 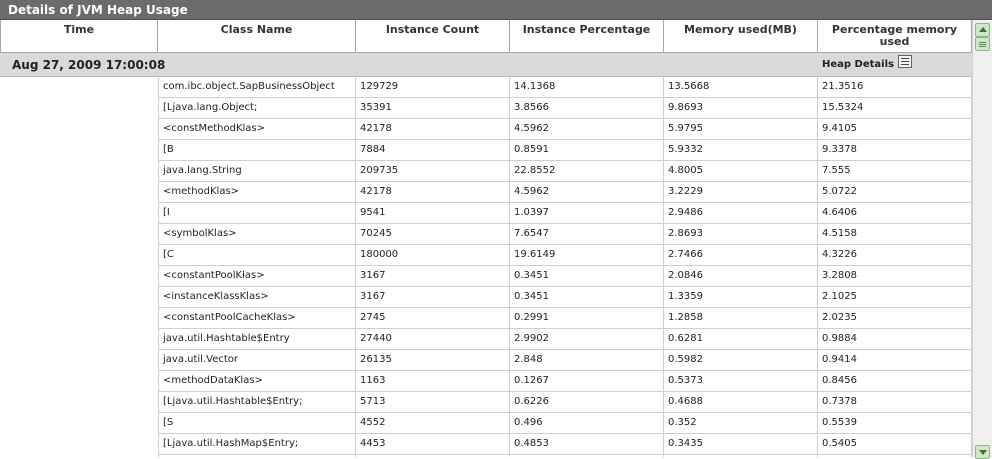 I want to click on percentage-memory-used-cell: 0.9884, so click(x=895, y=339).